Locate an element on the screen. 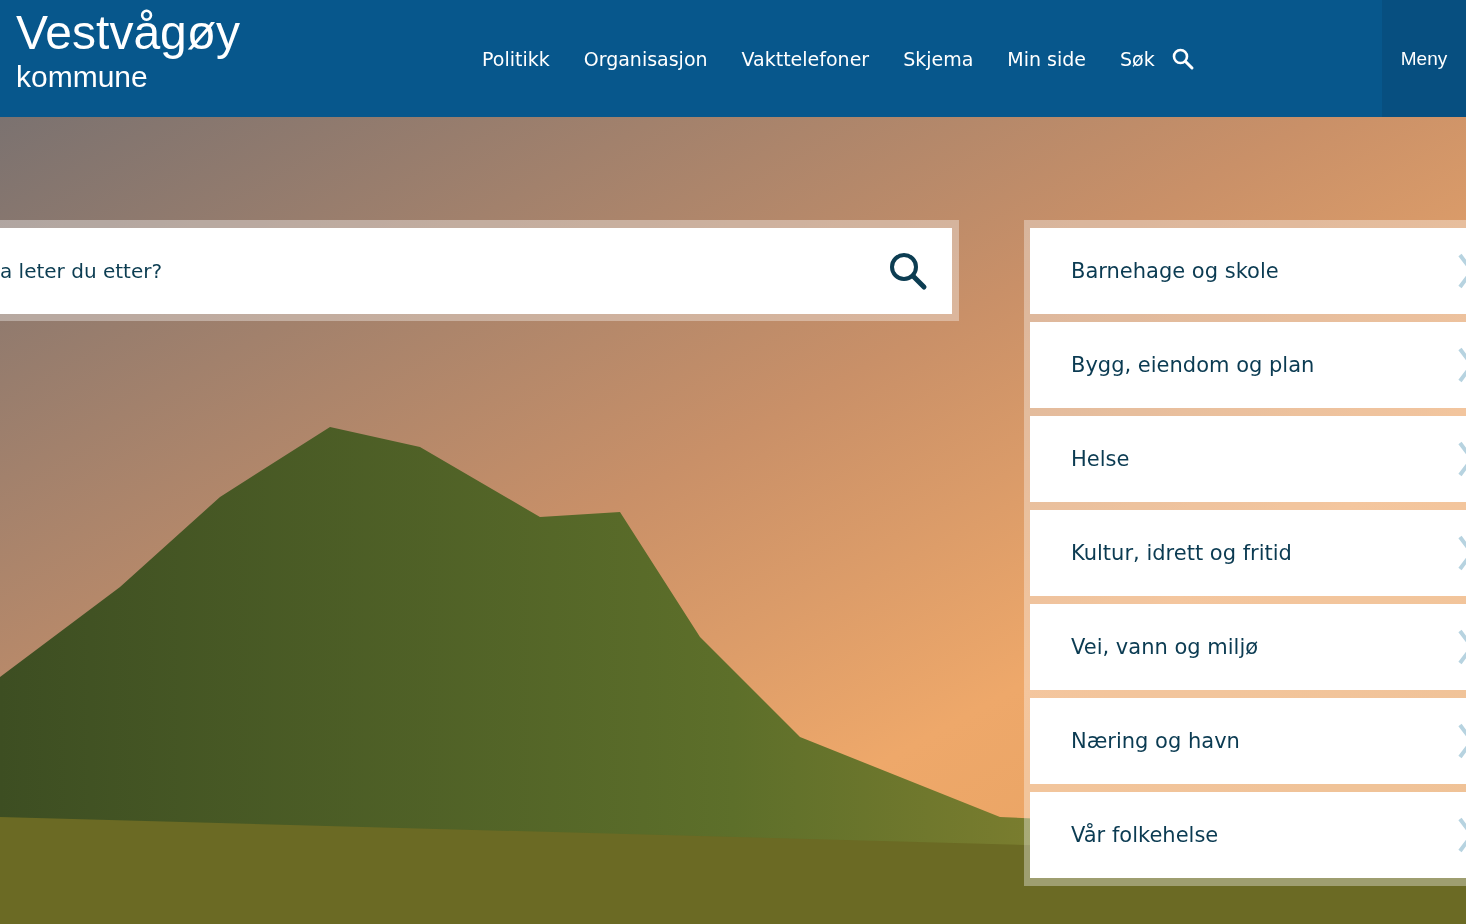  category-link: Bygg, eiendom og plan is located at coordinates (1248, 365).